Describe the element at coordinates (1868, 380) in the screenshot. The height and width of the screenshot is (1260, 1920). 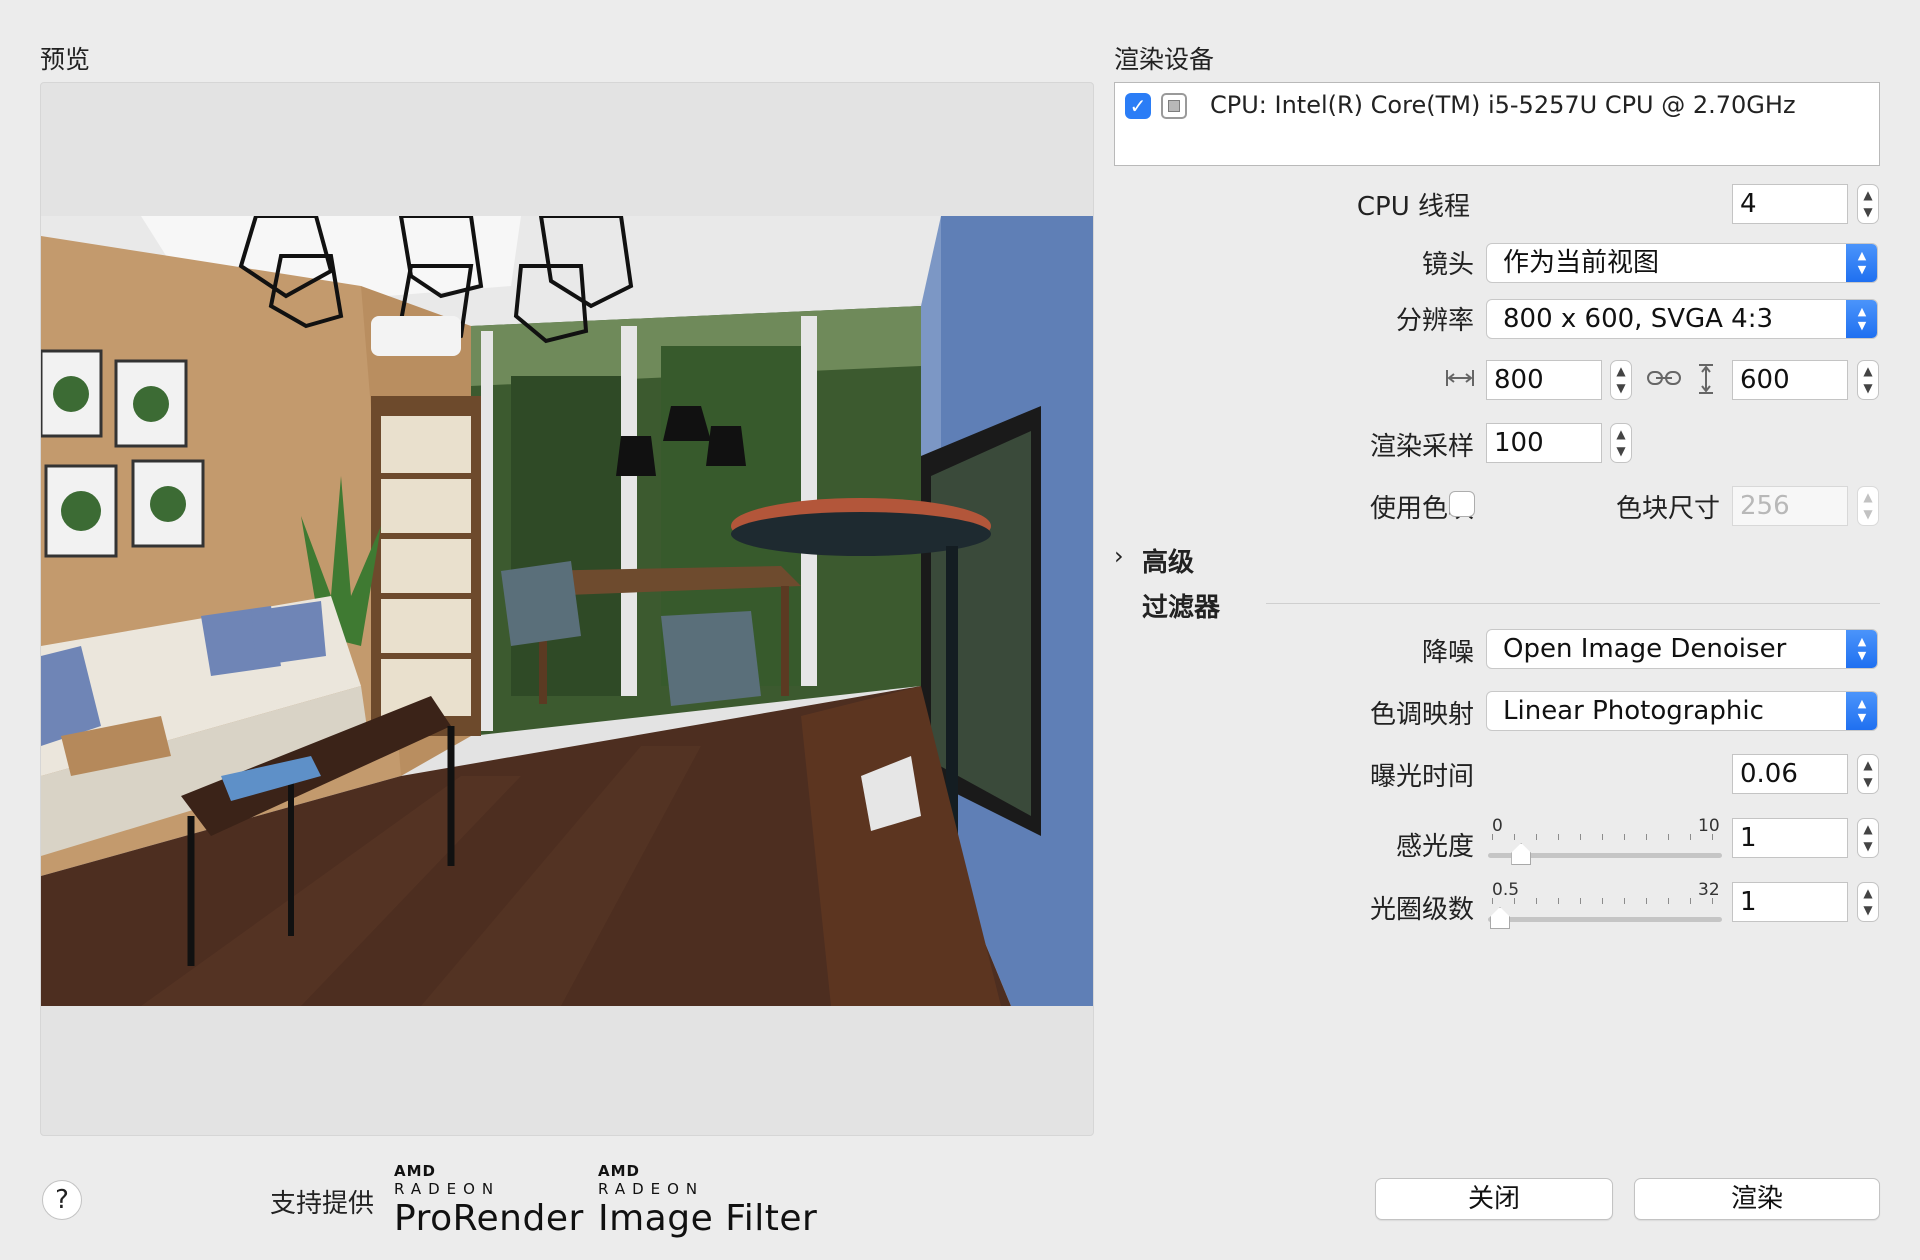
I see `height-stepper: ▲ ▼` at that location.